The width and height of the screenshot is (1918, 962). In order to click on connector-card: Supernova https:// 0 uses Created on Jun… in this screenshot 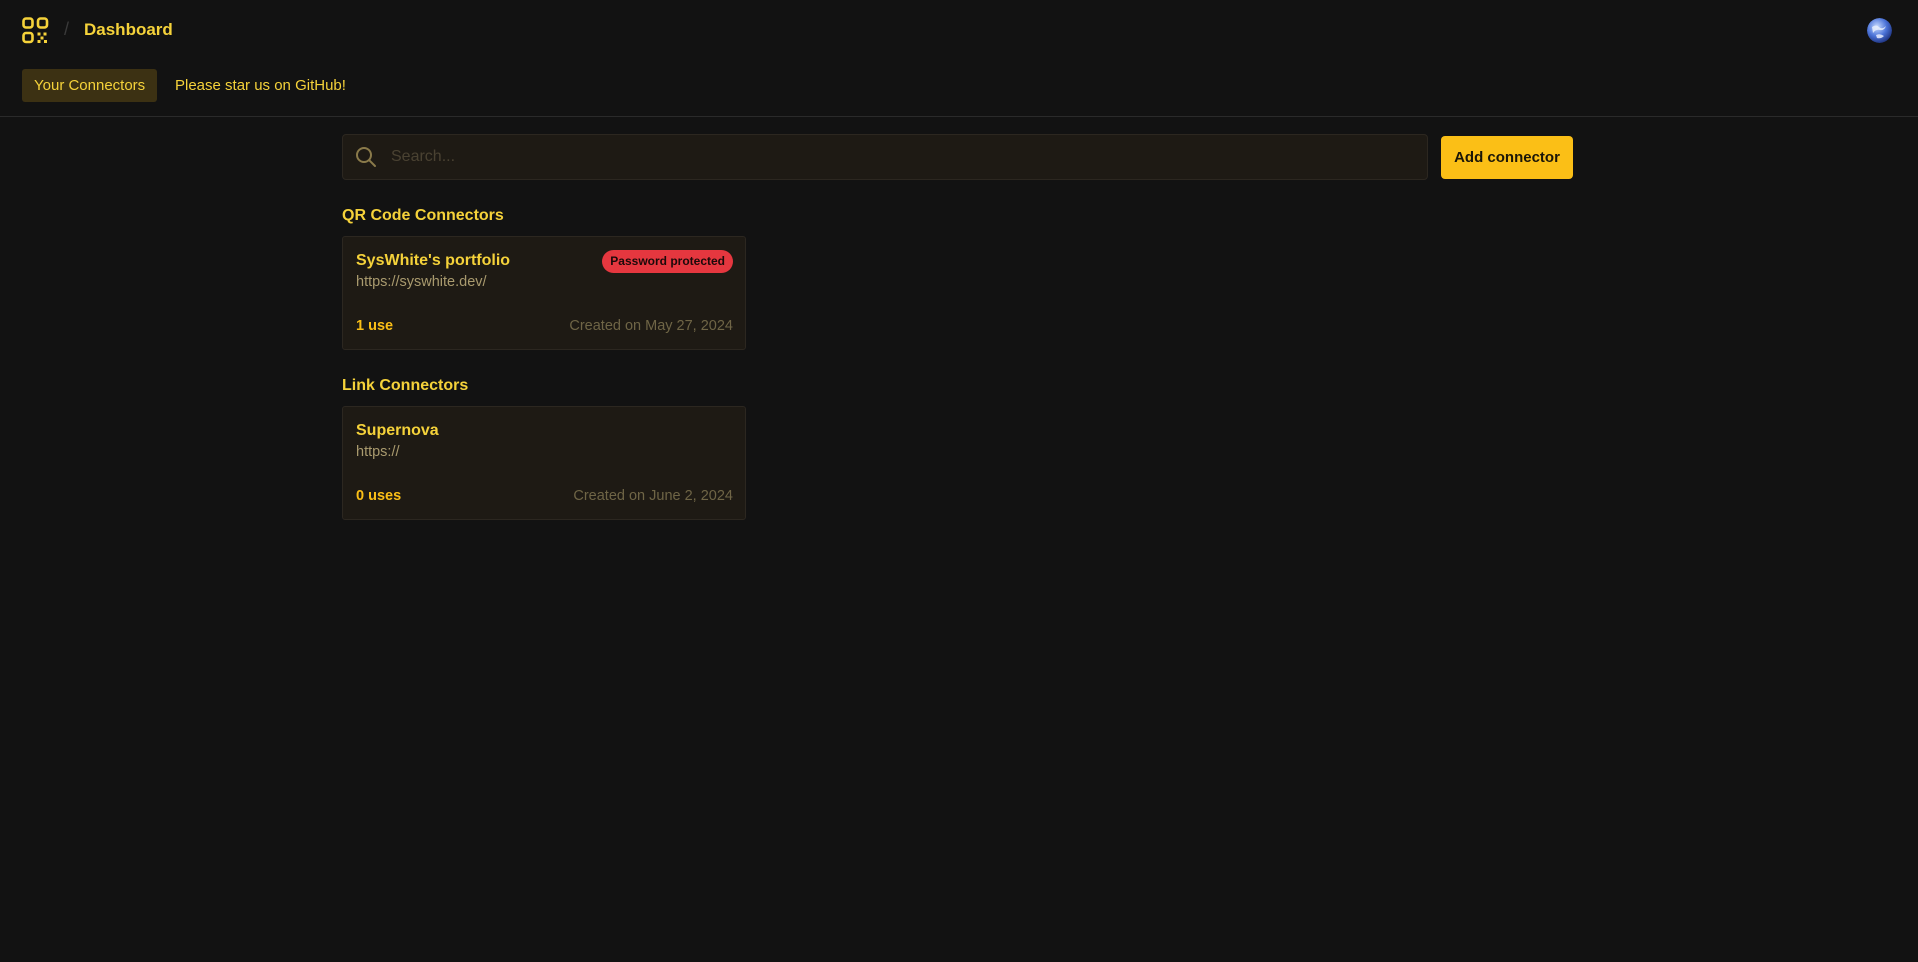, I will do `click(544, 463)`.